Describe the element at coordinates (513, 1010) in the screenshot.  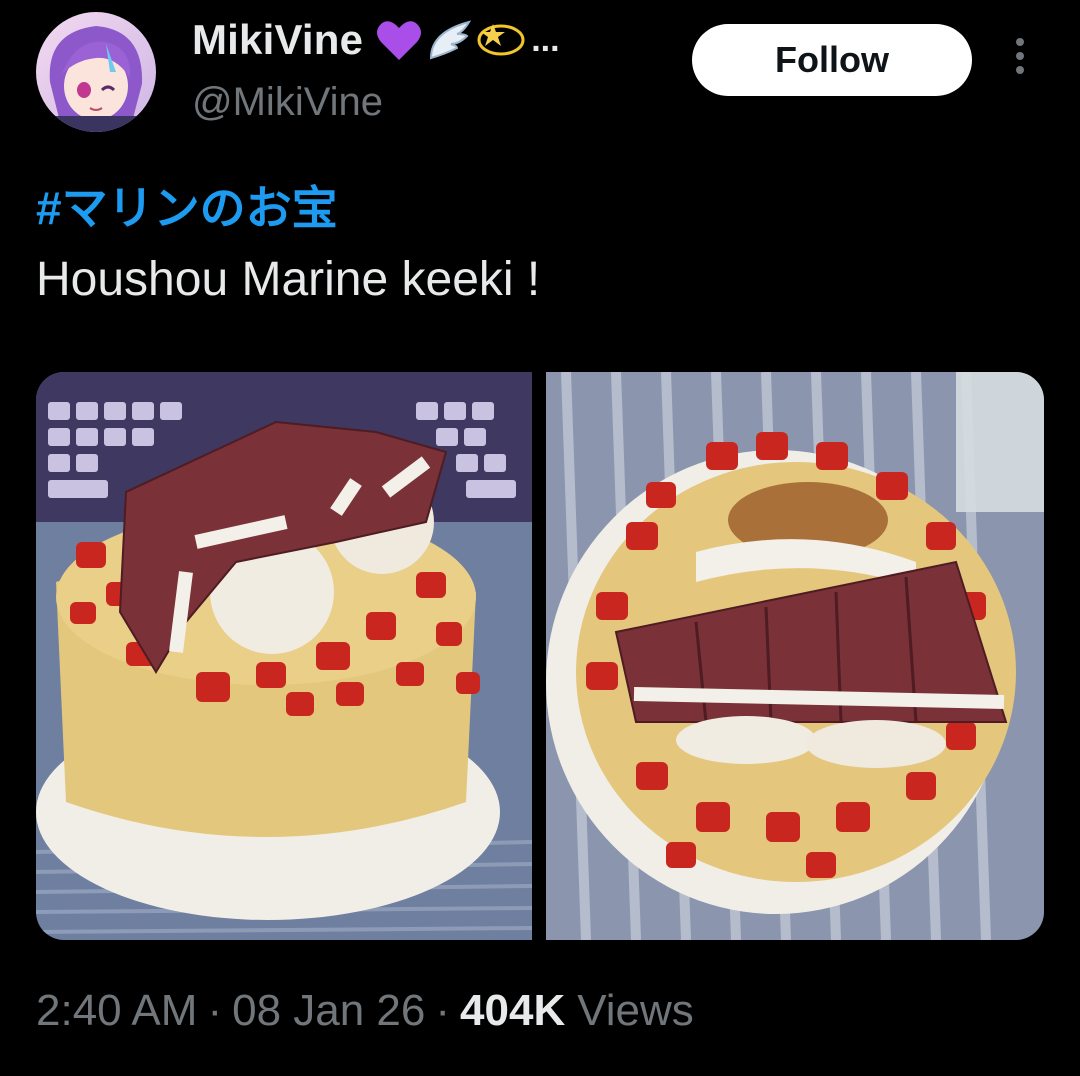
I see `views-count: 404K` at that location.